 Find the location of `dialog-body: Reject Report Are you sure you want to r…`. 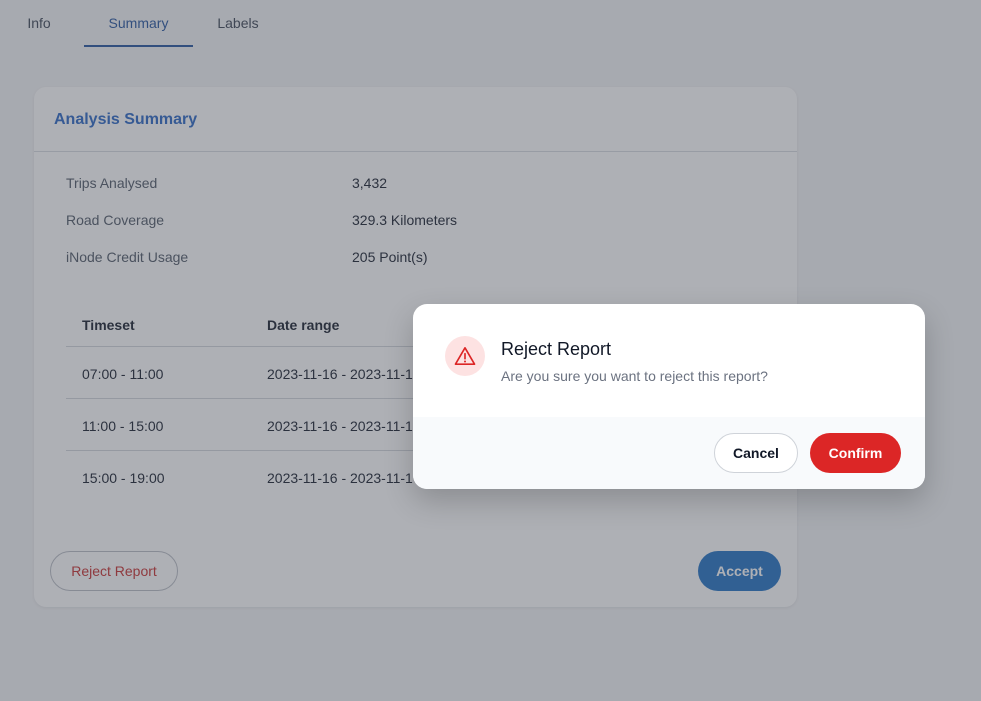

dialog-body: Reject Report Are you sure you want to r… is located at coordinates (669, 360).